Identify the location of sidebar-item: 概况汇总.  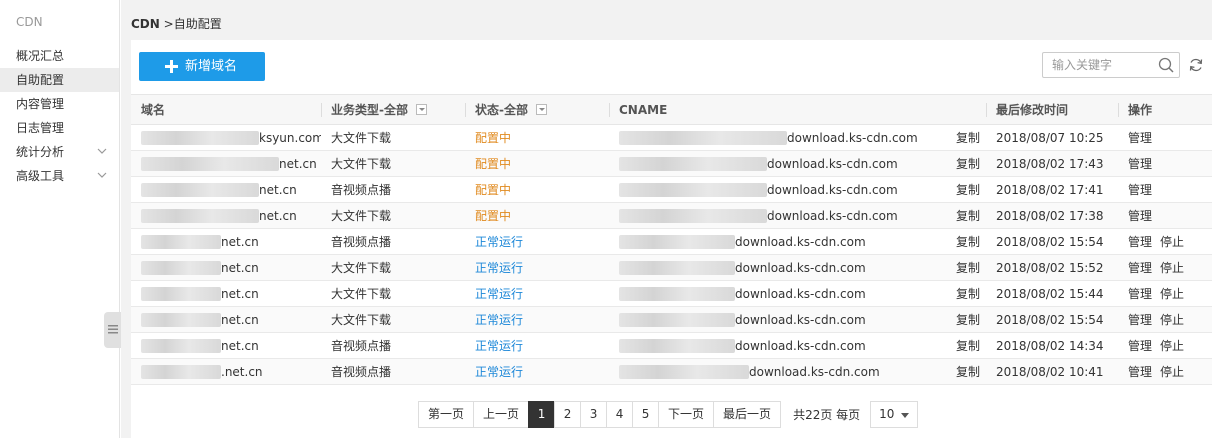
(59, 56).